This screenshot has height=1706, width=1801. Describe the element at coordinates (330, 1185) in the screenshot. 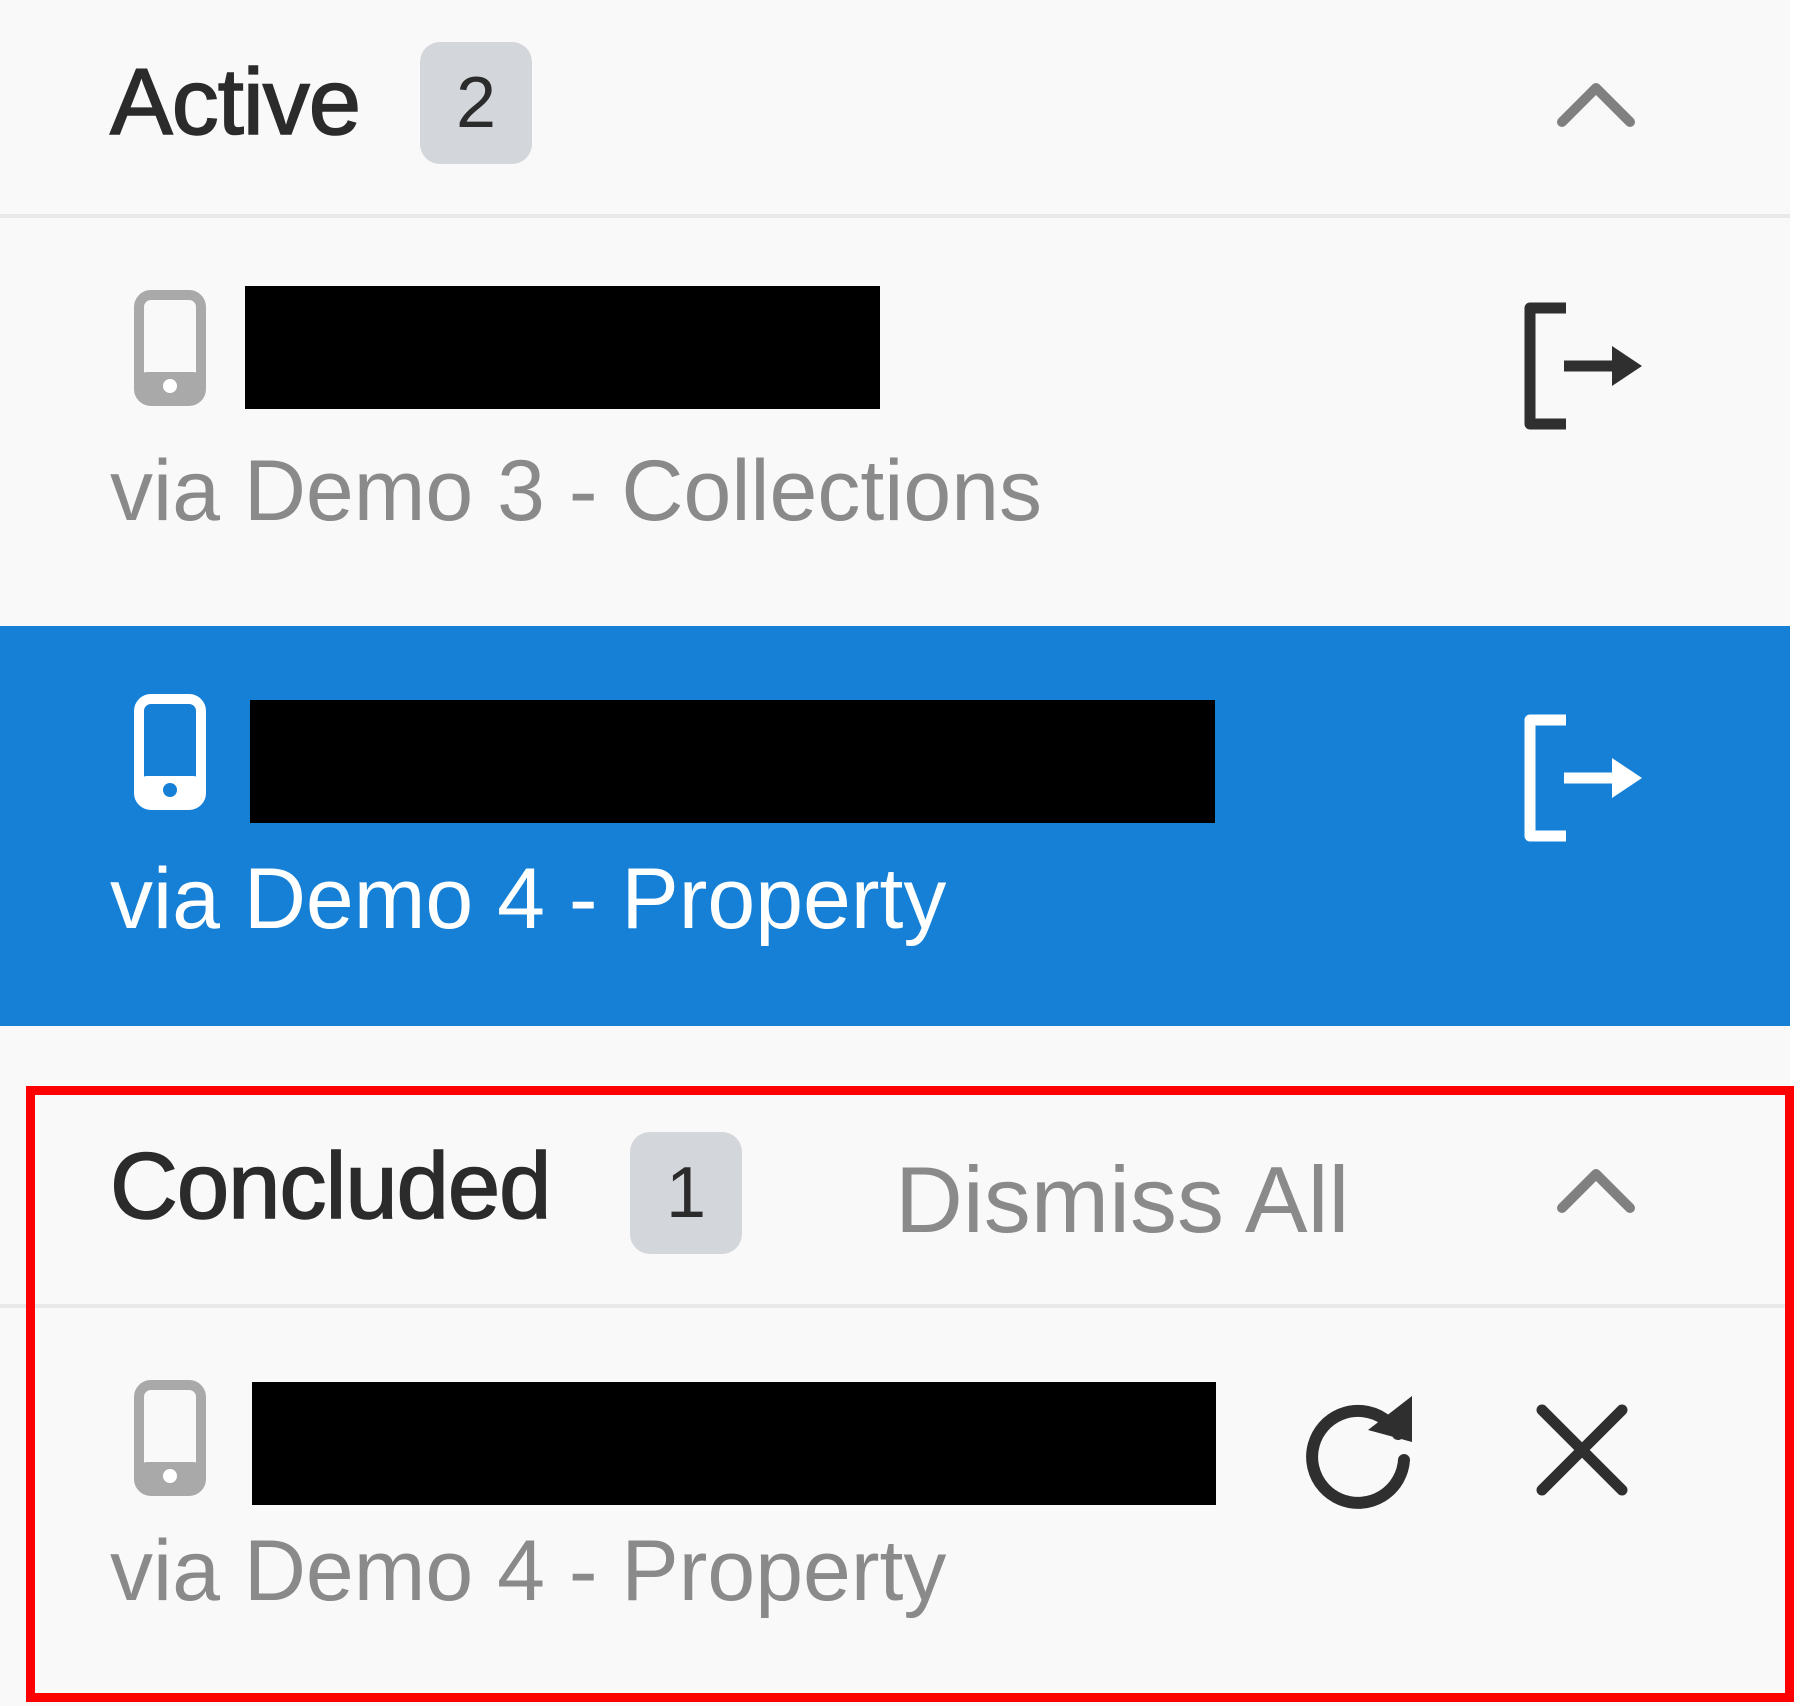

I see `concluded-title: Concluded` at that location.